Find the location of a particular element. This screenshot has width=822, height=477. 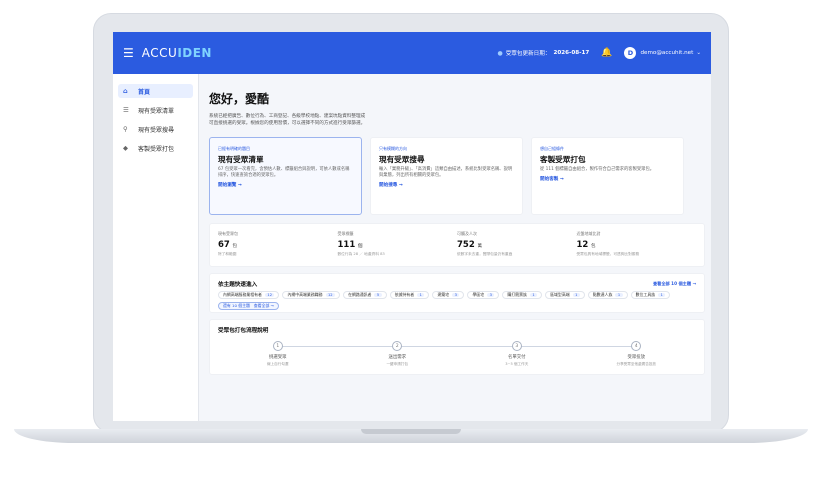

update-label: 受眾包更新日期： is located at coordinates (528, 54).